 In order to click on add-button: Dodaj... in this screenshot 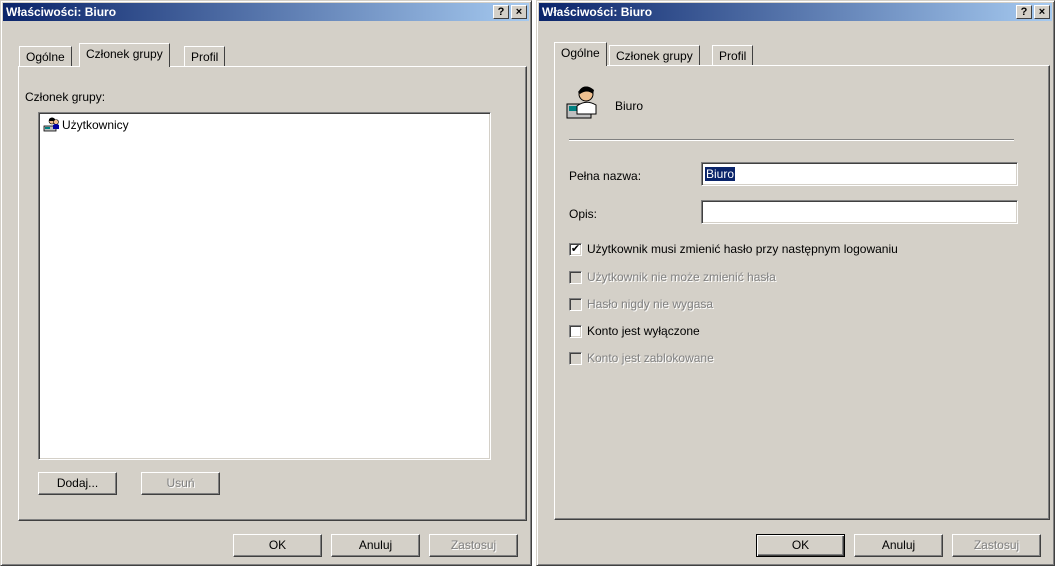, I will do `click(77, 483)`.